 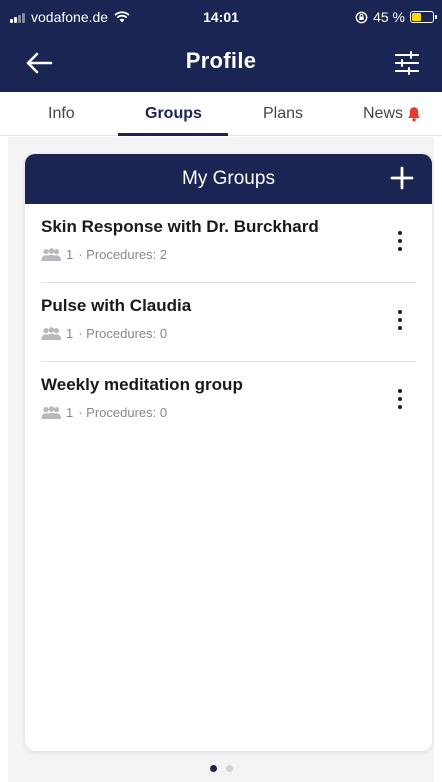 I want to click on page-indicator, so click(x=221, y=768).